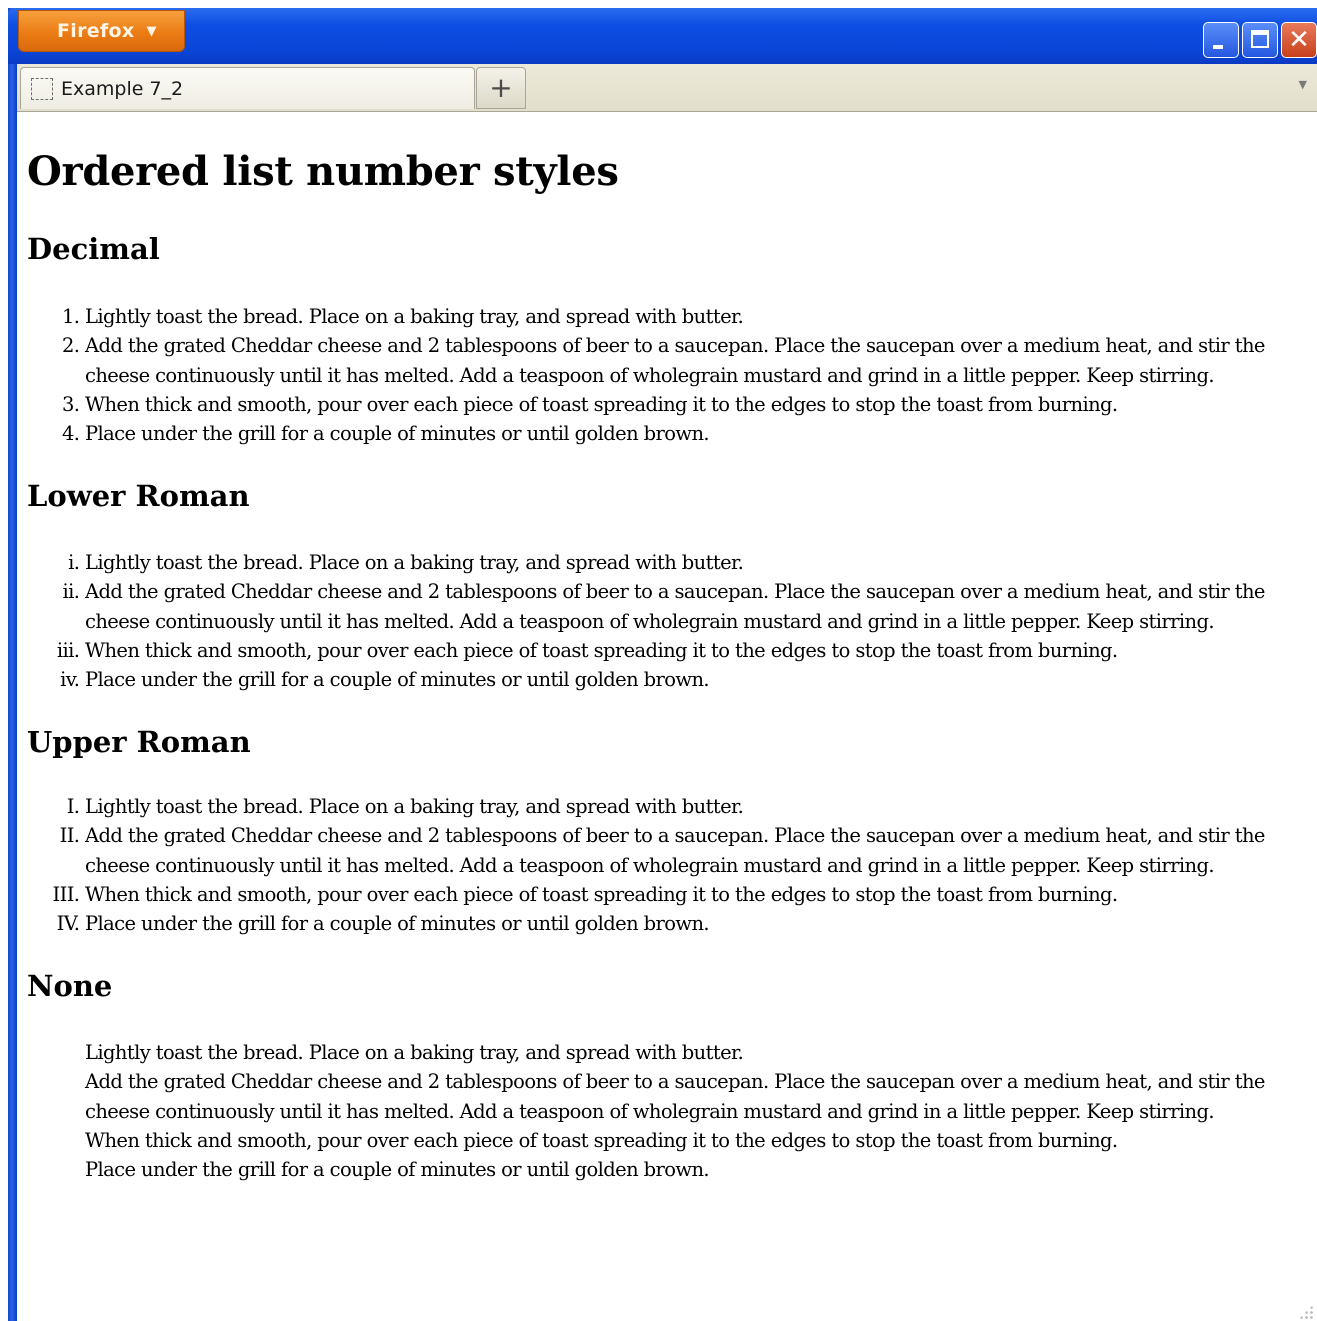  I want to click on window-controls: ✕, so click(1260, 40).